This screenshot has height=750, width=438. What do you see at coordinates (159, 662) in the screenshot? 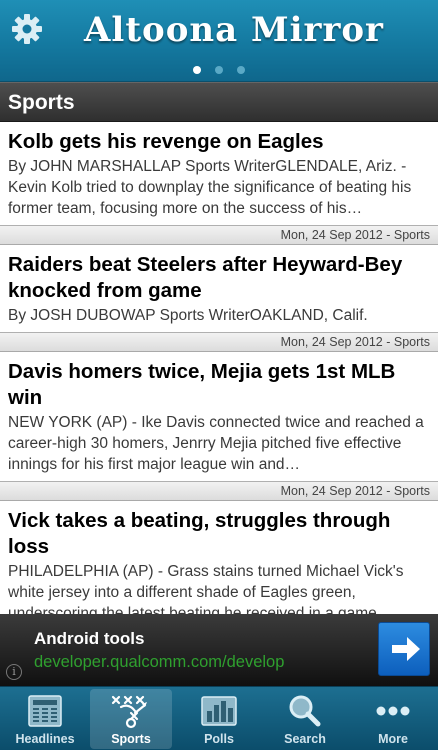
I see `ad-url: developer.qualcomm.com/develop` at bounding box center [159, 662].